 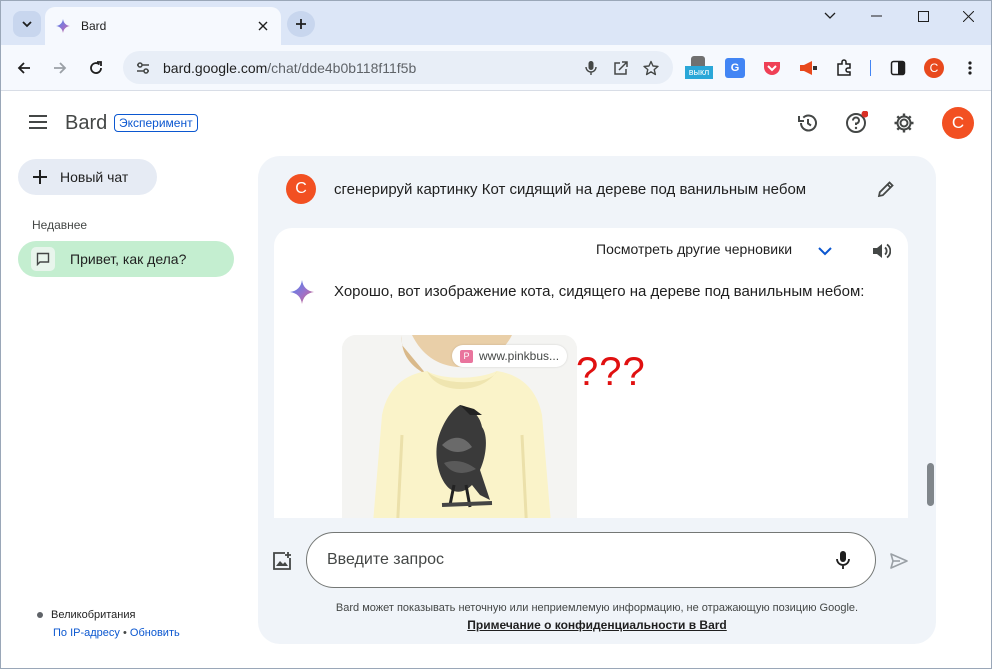 I want to click on more-vert-icon, so click(x=970, y=68).